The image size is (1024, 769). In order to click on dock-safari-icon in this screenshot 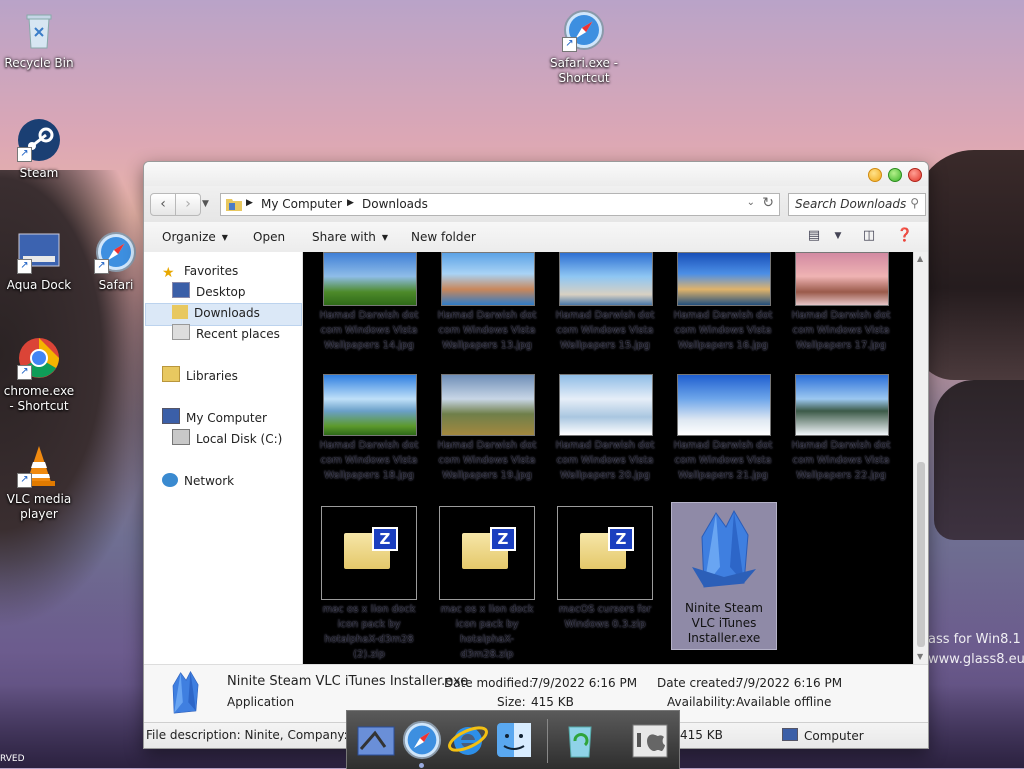, I will do `click(422, 740)`.